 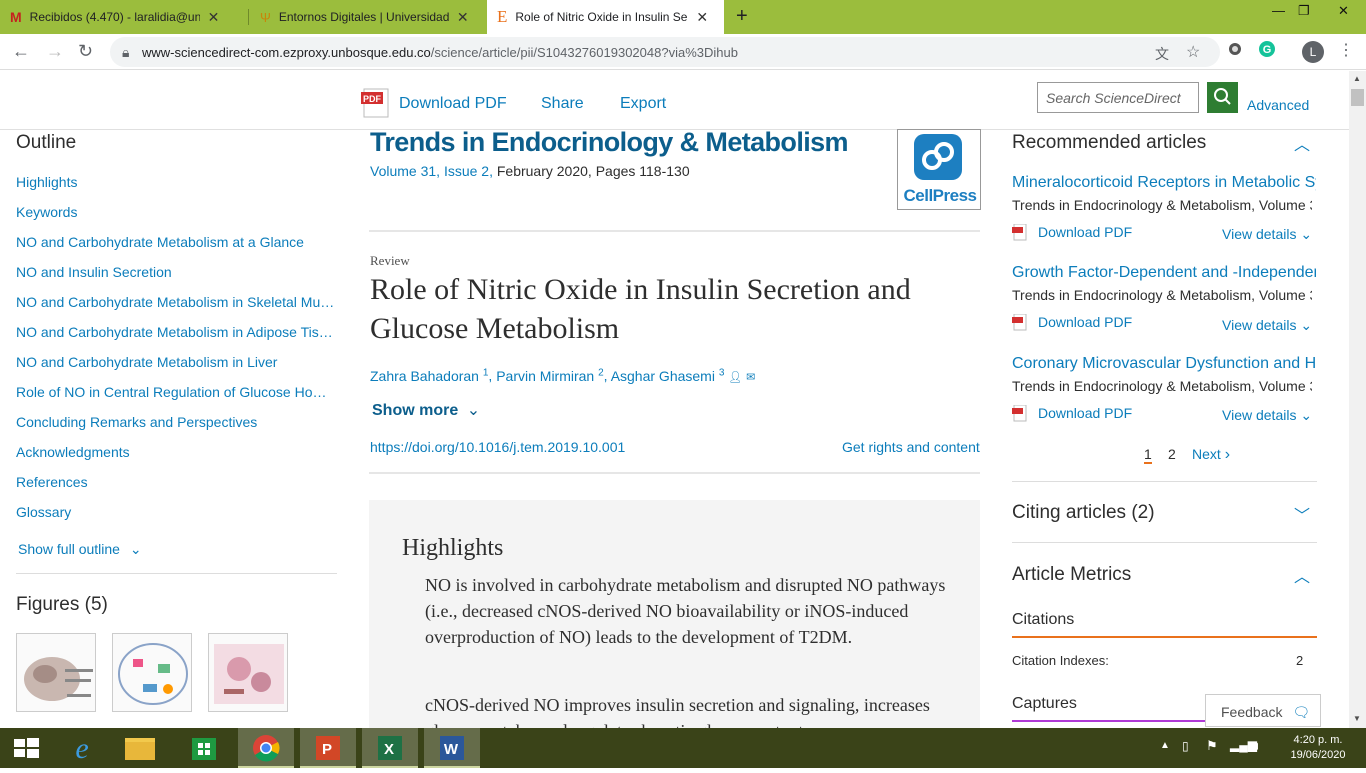 I want to click on outline-item: NO and Insulin Secretion, so click(x=94, y=272).